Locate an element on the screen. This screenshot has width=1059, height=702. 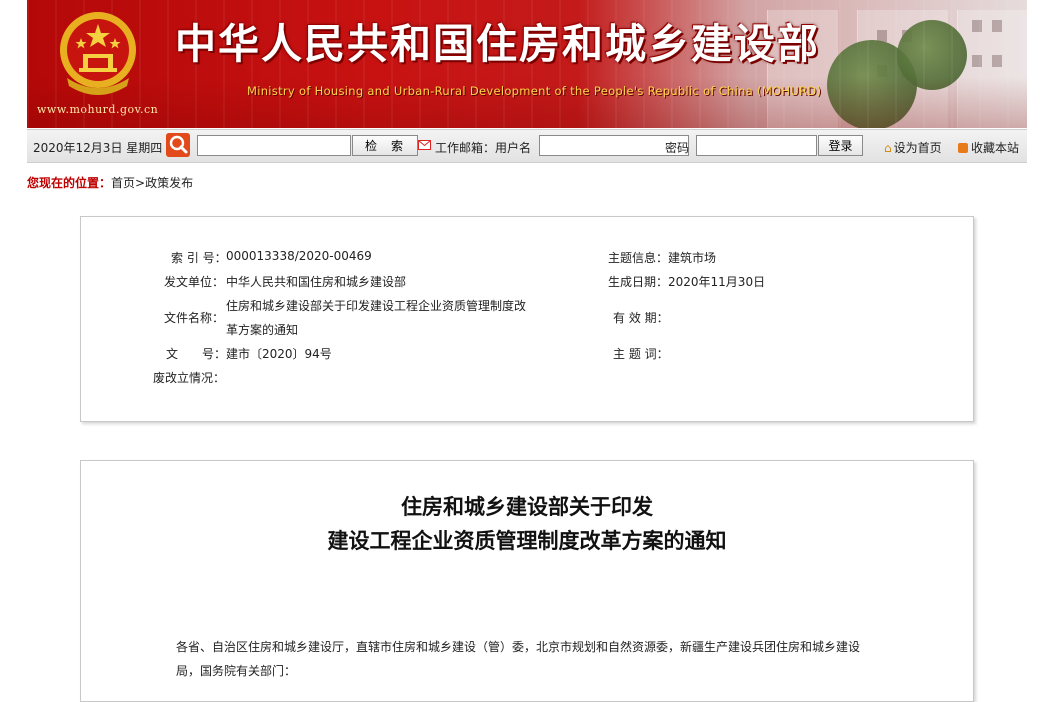
bookmark-link: 收藏本站 is located at coordinates (988, 147).